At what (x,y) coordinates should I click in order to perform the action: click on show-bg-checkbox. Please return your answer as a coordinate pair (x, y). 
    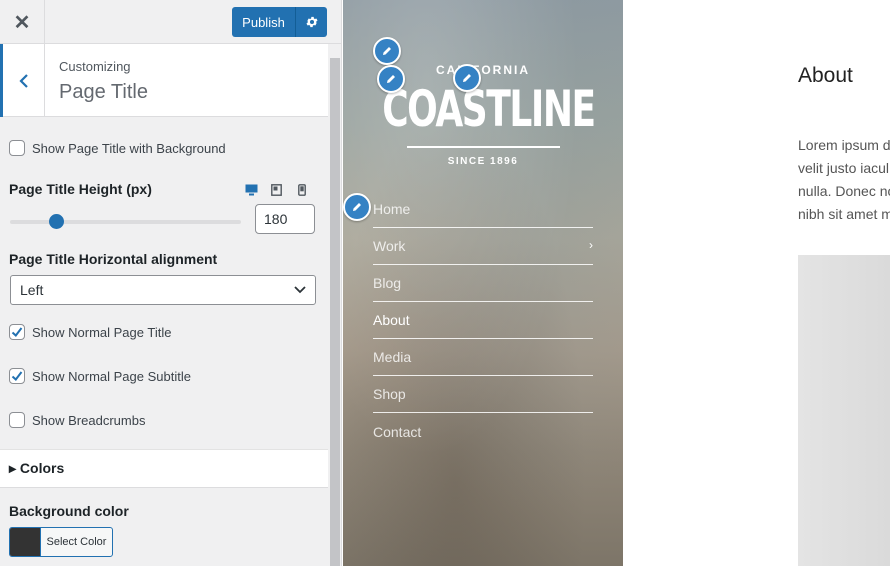
    Looking at the image, I should click on (17, 148).